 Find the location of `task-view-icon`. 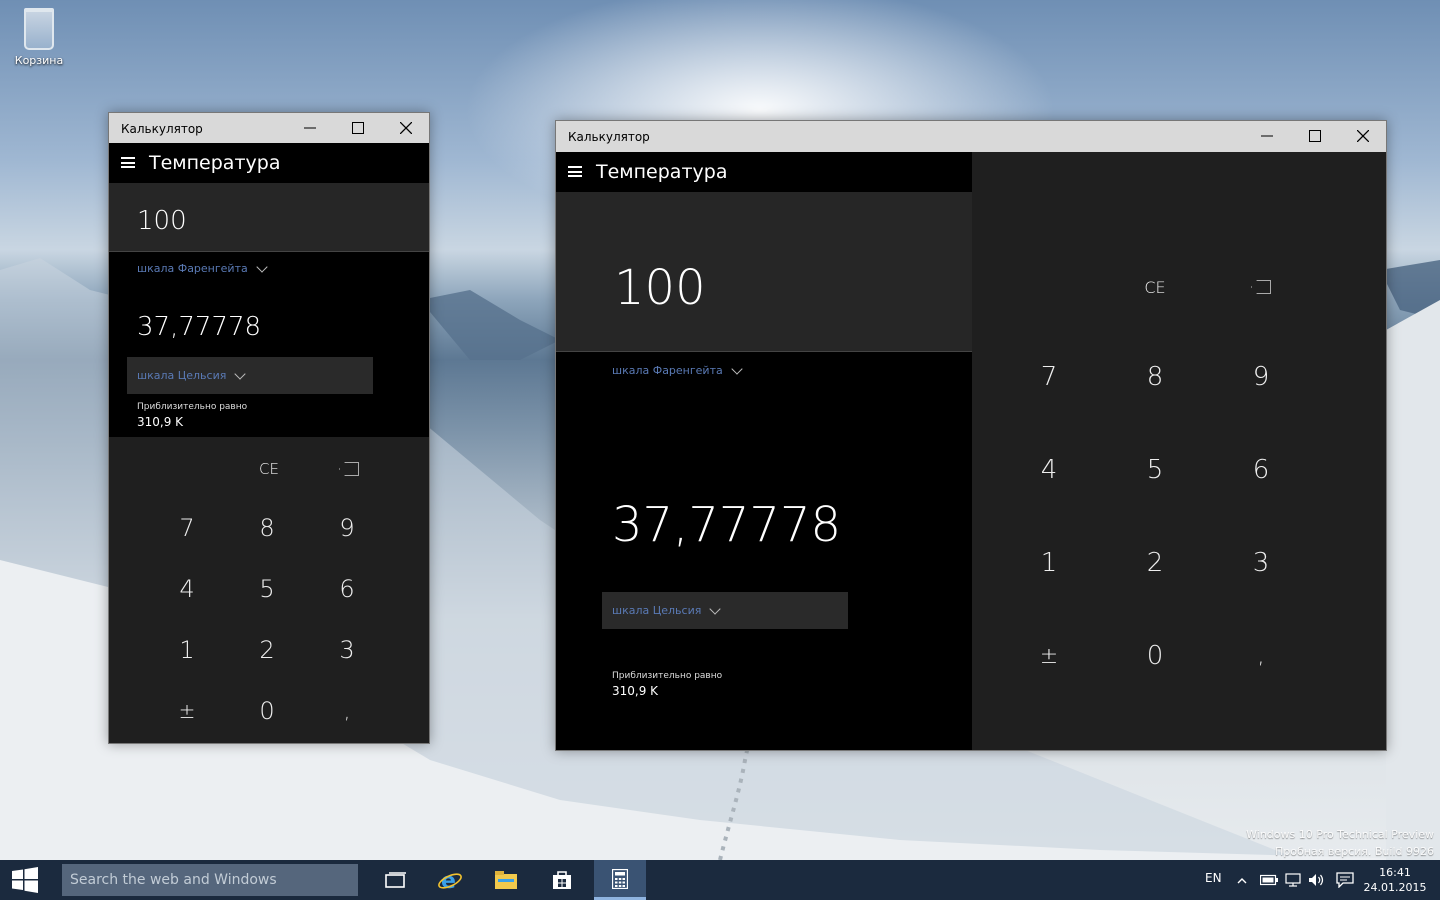

task-view-icon is located at coordinates (395, 880).